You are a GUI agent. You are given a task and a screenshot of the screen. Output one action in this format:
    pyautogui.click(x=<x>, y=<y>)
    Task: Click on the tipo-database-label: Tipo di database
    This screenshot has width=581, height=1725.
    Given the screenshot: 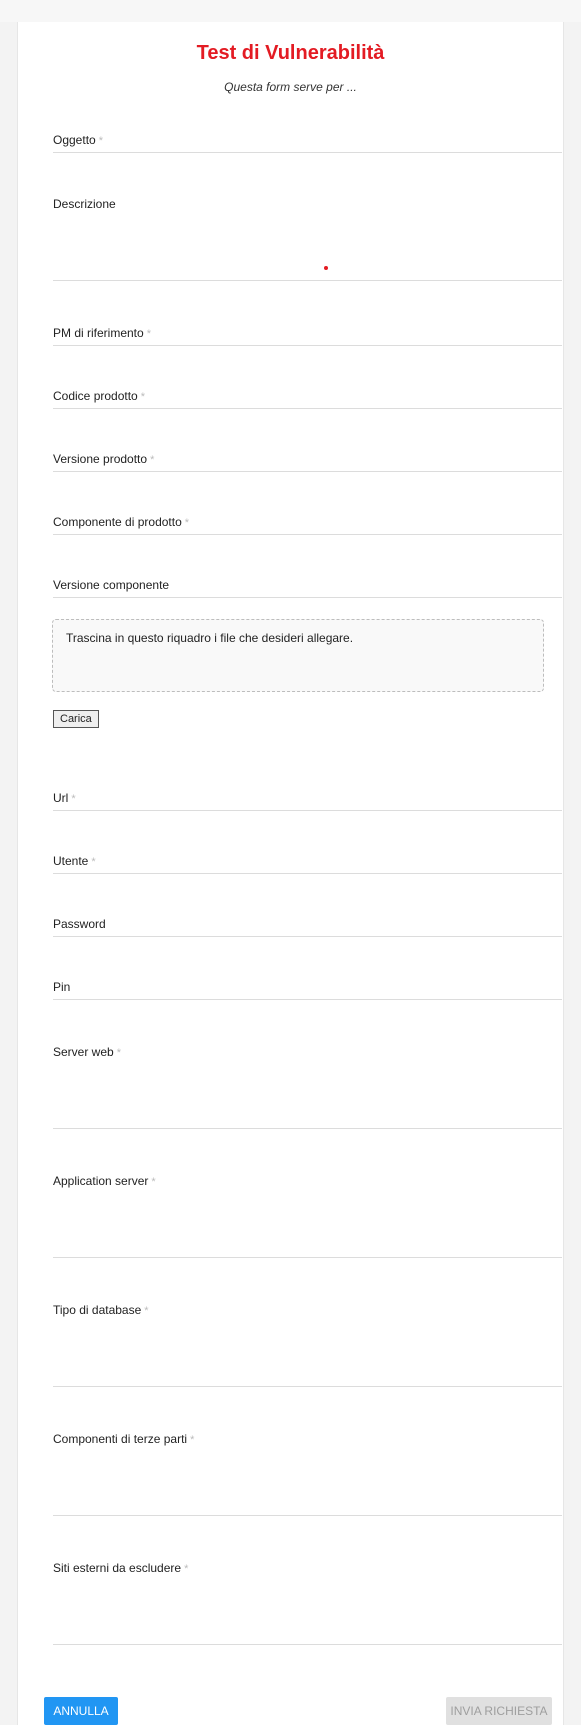 What is the action you would take?
    pyautogui.click(x=97, y=1310)
    